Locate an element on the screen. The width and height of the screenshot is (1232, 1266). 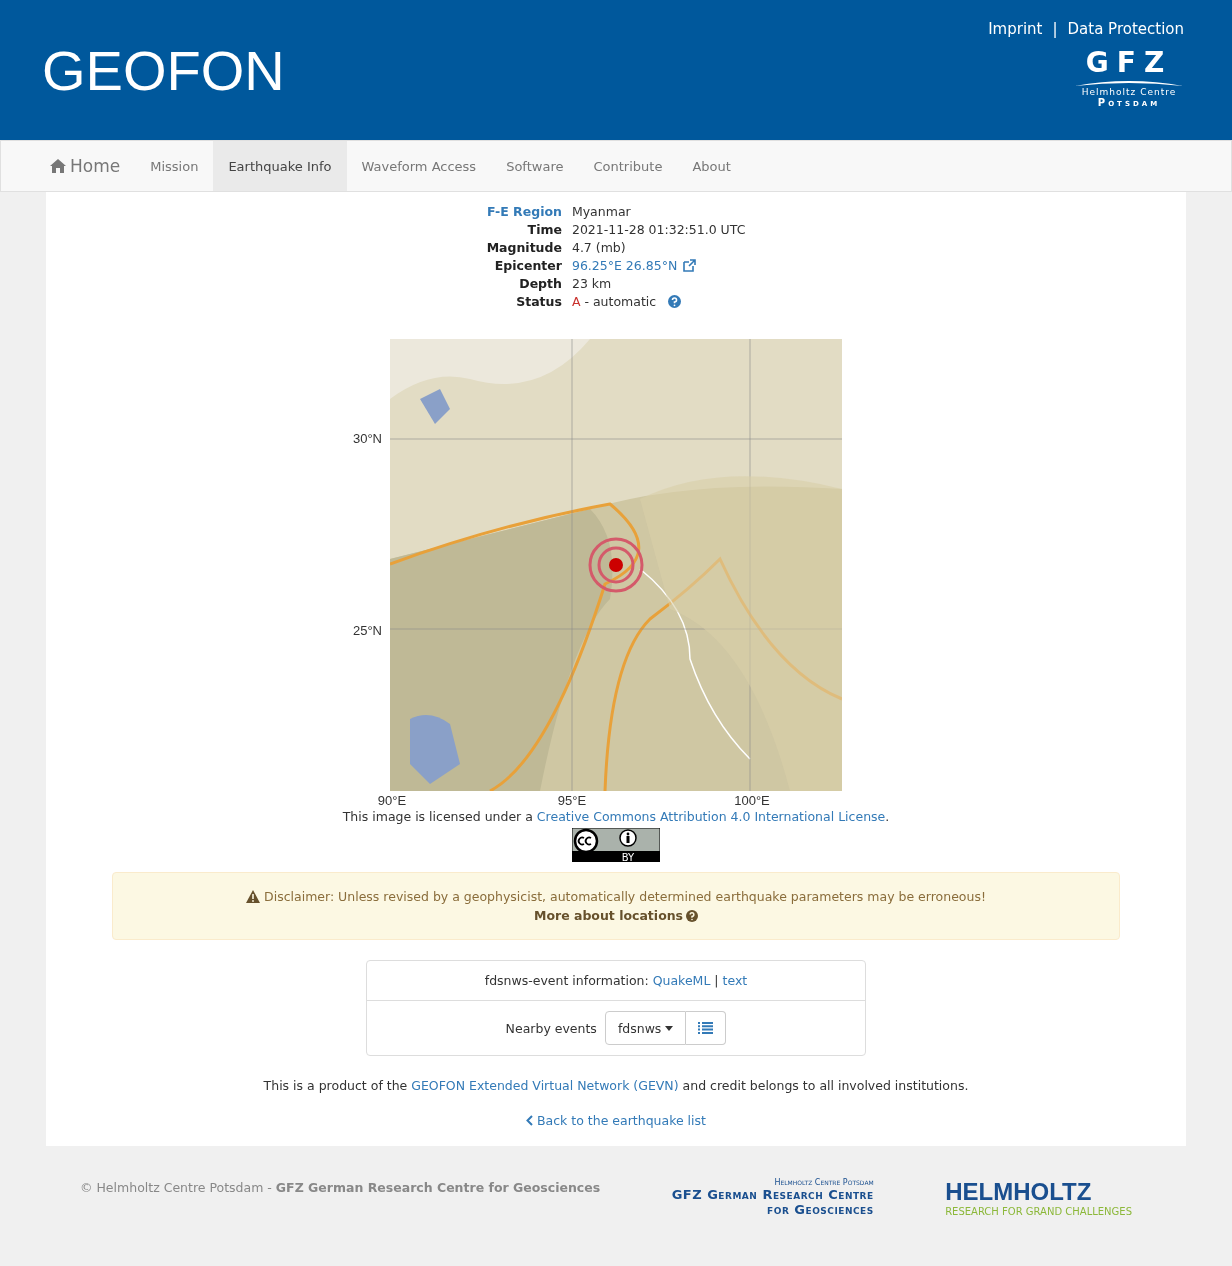
field-value: 4.7 (mb) is located at coordinates (598, 247).